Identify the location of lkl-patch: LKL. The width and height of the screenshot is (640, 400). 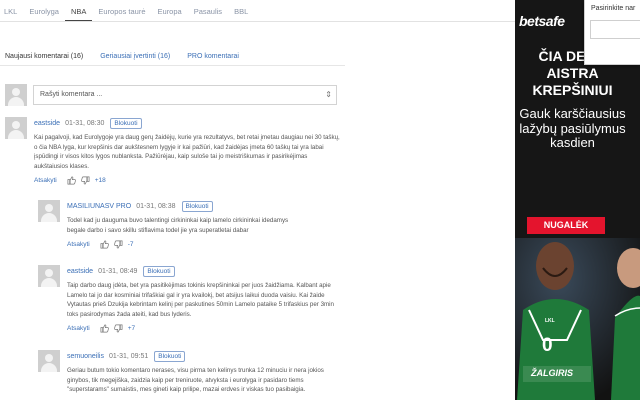
(550, 321).